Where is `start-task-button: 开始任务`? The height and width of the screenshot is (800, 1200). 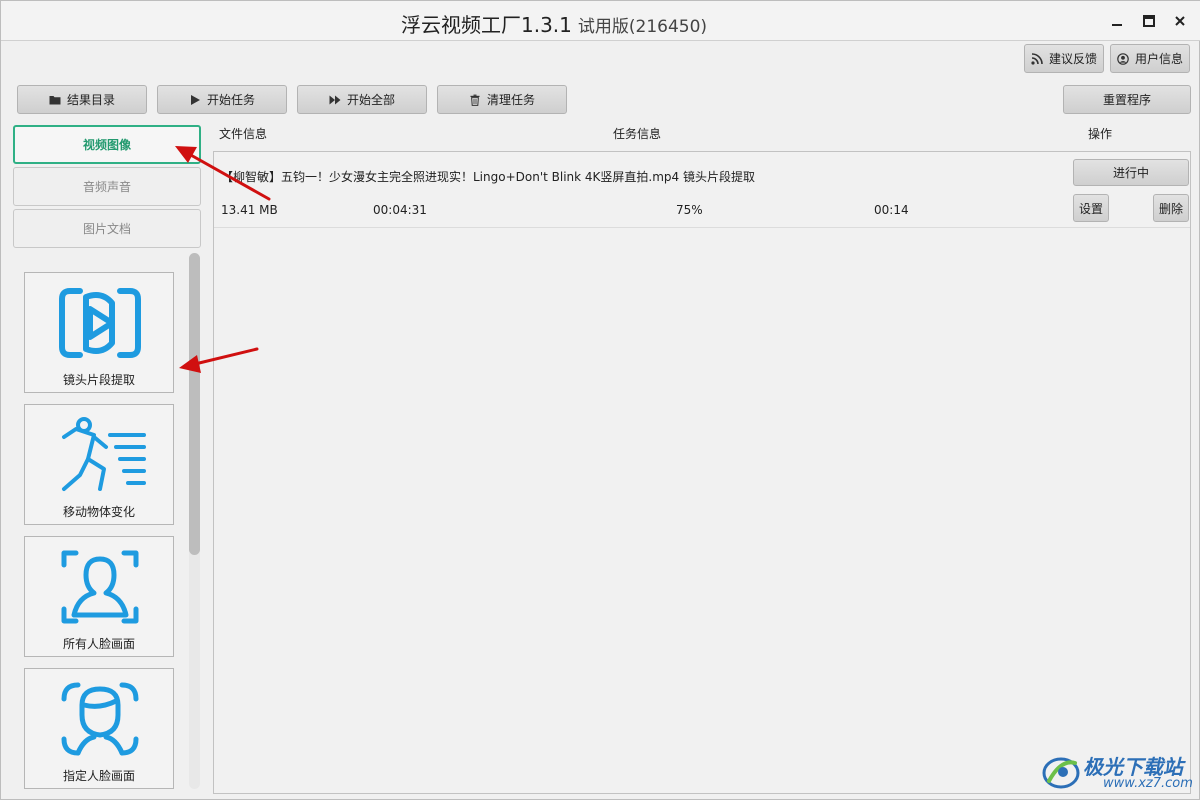
start-task-button: 开始任务 is located at coordinates (222, 99).